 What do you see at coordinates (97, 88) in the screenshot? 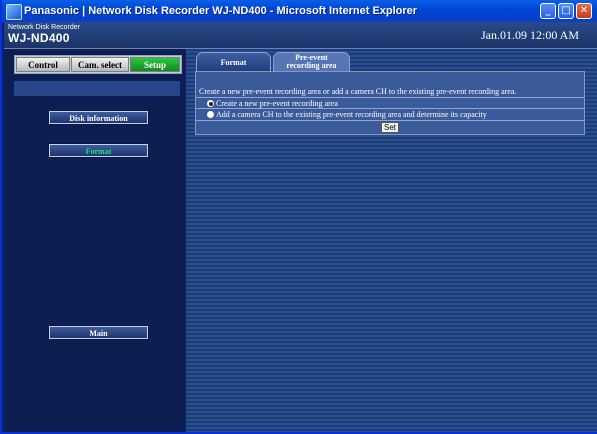
I see `sidebar-strip` at bounding box center [97, 88].